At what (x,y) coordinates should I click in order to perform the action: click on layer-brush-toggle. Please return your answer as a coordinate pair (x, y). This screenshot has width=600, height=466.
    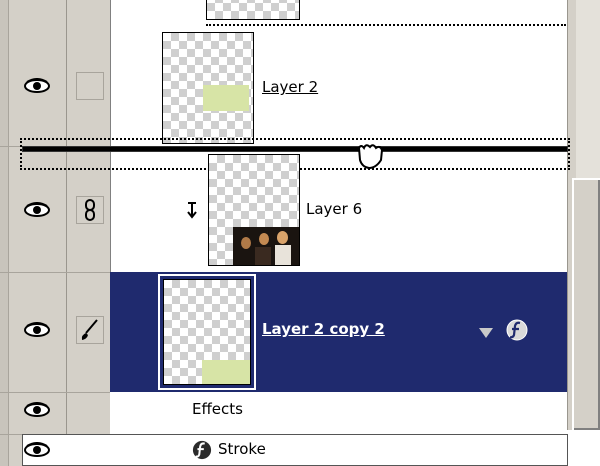
    Looking at the image, I should click on (90, 330).